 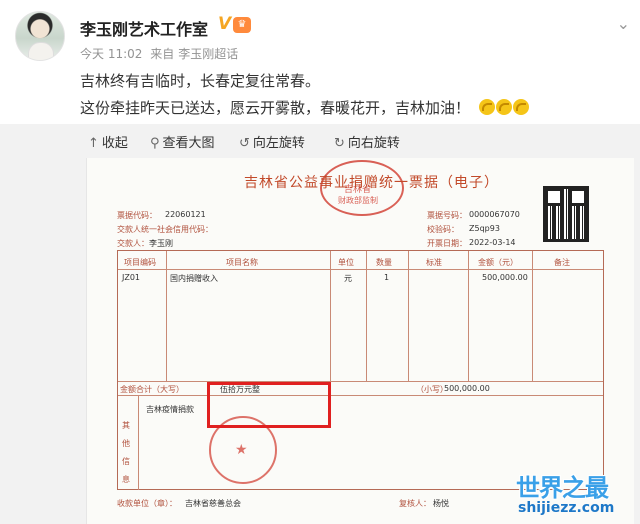 What do you see at coordinates (185, 214) in the screenshot?
I see `code-value: 22060121` at bounding box center [185, 214].